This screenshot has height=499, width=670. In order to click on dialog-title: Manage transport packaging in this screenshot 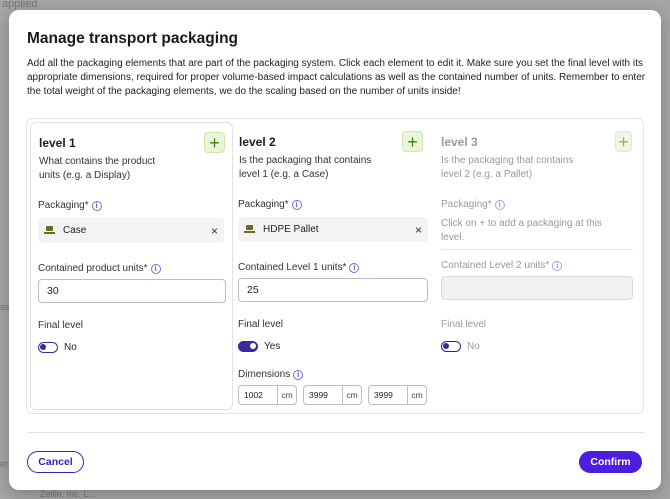, I will do `click(133, 38)`.